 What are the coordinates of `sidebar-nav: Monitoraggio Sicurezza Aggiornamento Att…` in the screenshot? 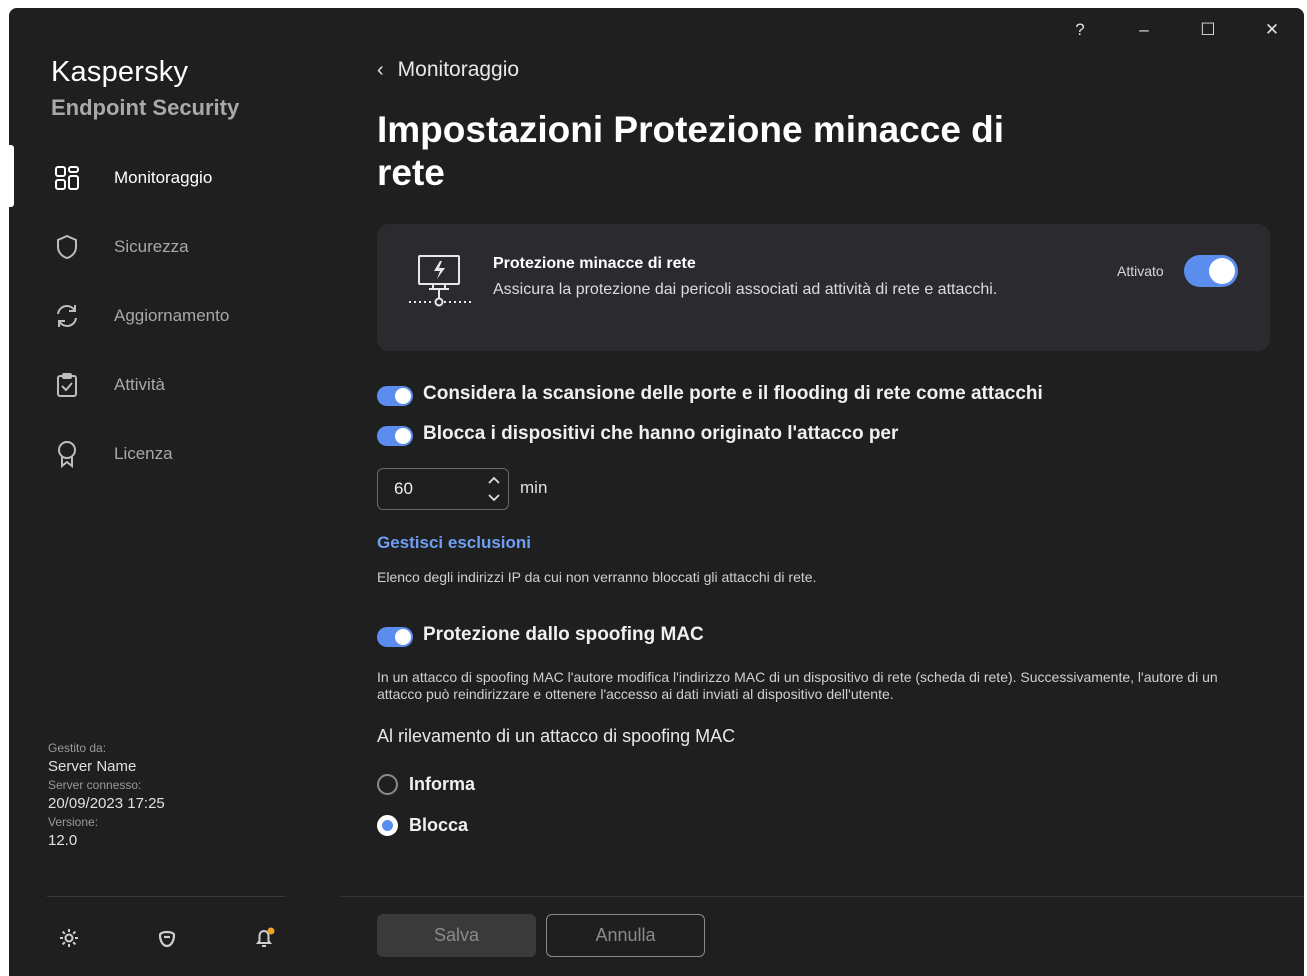 It's located at (175, 315).